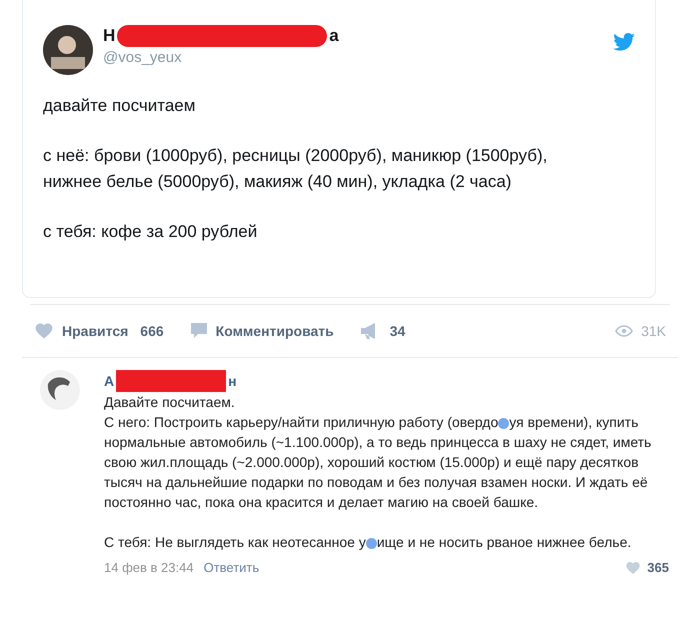 This screenshot has height=640, width=700. I want to click on comment-paragraph: Давайте посчитаем., so click(170, 402).